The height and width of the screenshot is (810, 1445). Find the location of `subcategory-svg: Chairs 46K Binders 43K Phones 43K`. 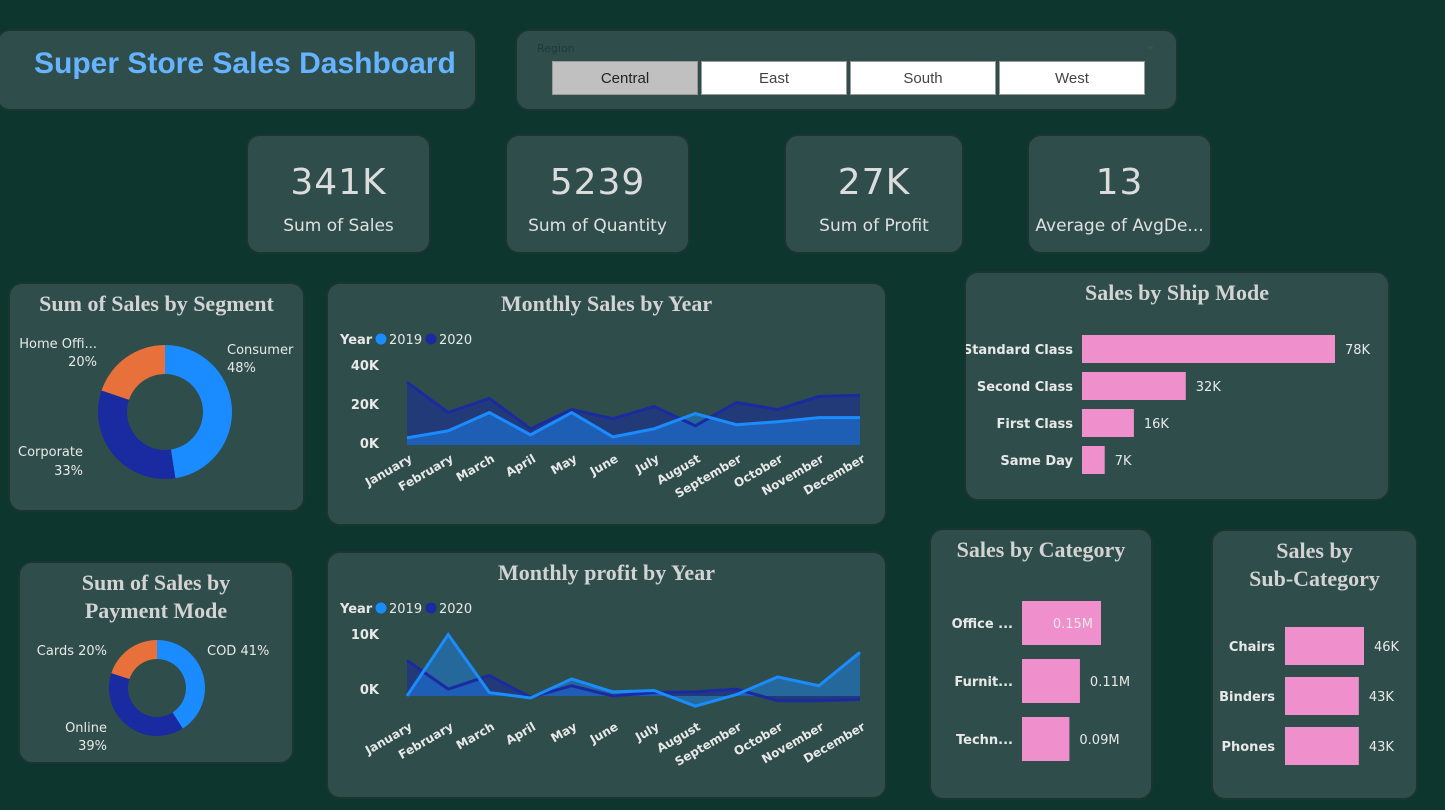

subcategory-svg: Chairs 46K Binders 43K Phones 43K is located at coordinates (1309, 696).